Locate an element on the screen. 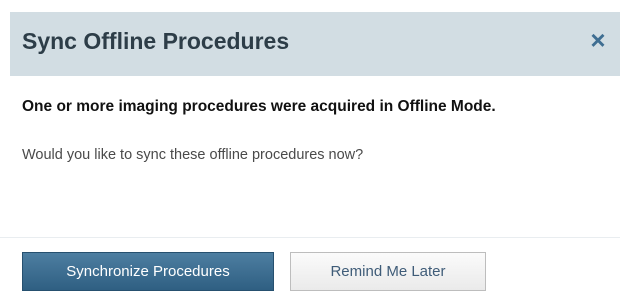 This screenshot has width=620, height=297. footer-divider is located at coordinates (310, 237).